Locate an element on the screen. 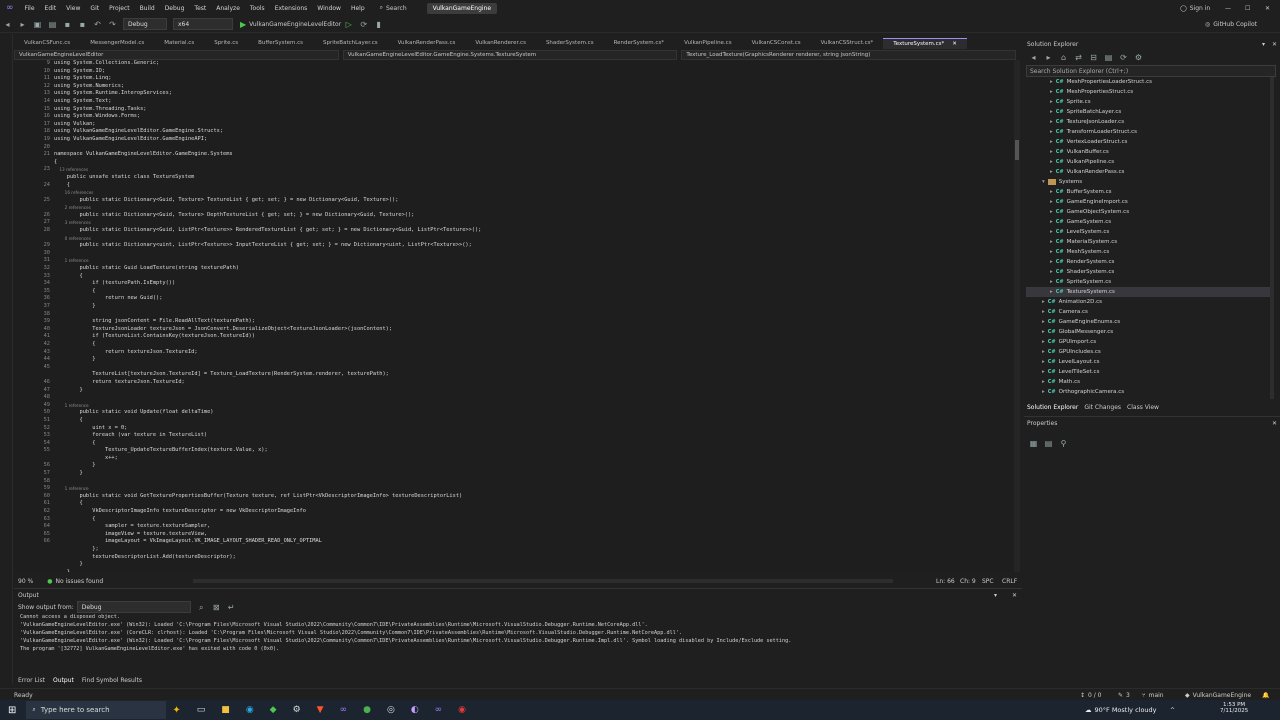 Image resolution: width=1280 pixels, height=720 pixels. hot-reload-icon: ⟳ is located at coordinates (363, 24).